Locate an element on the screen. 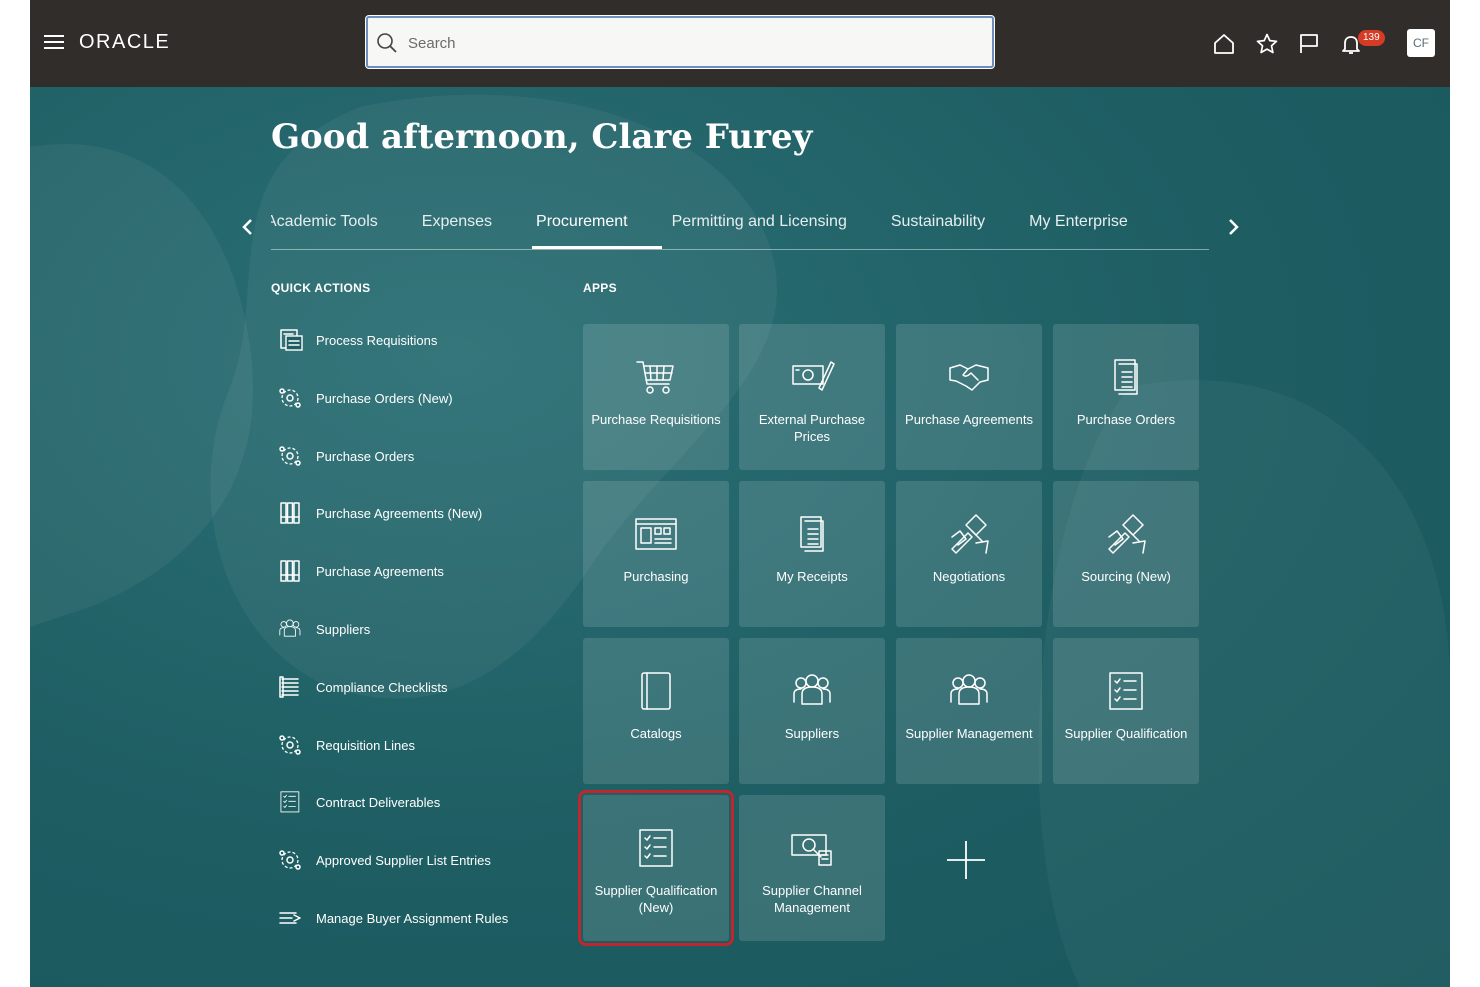 This screenshot has width=1480, height=987. quick-action-item: Contract Deliverables is located at coordinates (421, 813).